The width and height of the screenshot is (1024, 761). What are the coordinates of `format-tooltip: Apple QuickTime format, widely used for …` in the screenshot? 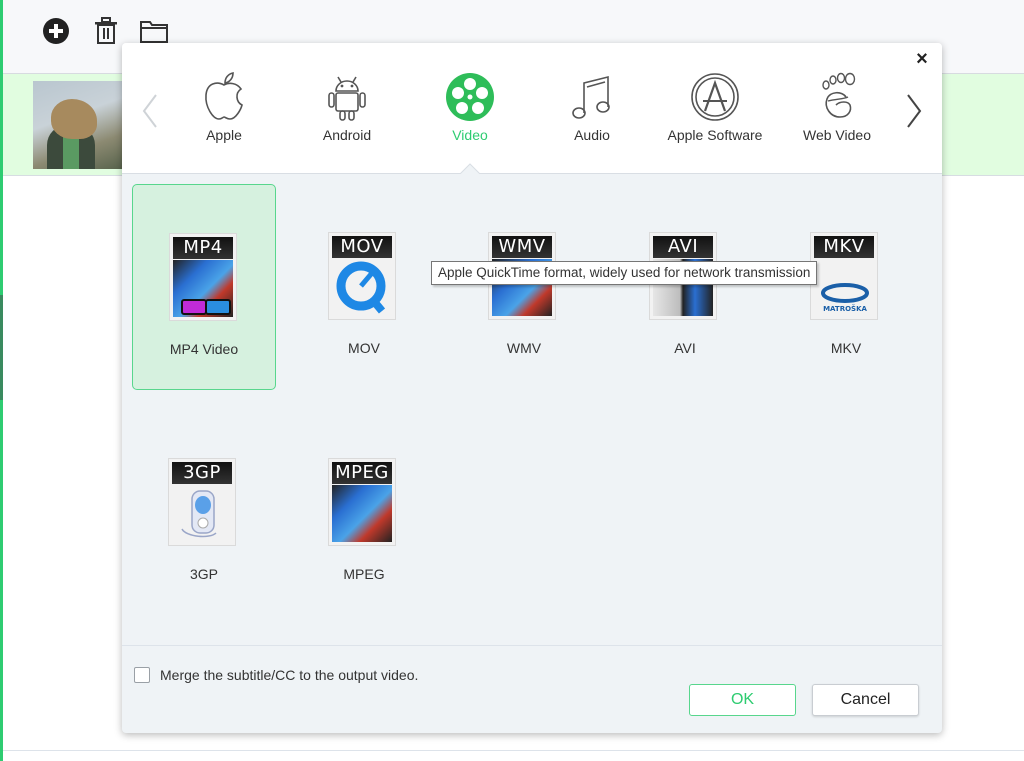 It's located at (624, 273).